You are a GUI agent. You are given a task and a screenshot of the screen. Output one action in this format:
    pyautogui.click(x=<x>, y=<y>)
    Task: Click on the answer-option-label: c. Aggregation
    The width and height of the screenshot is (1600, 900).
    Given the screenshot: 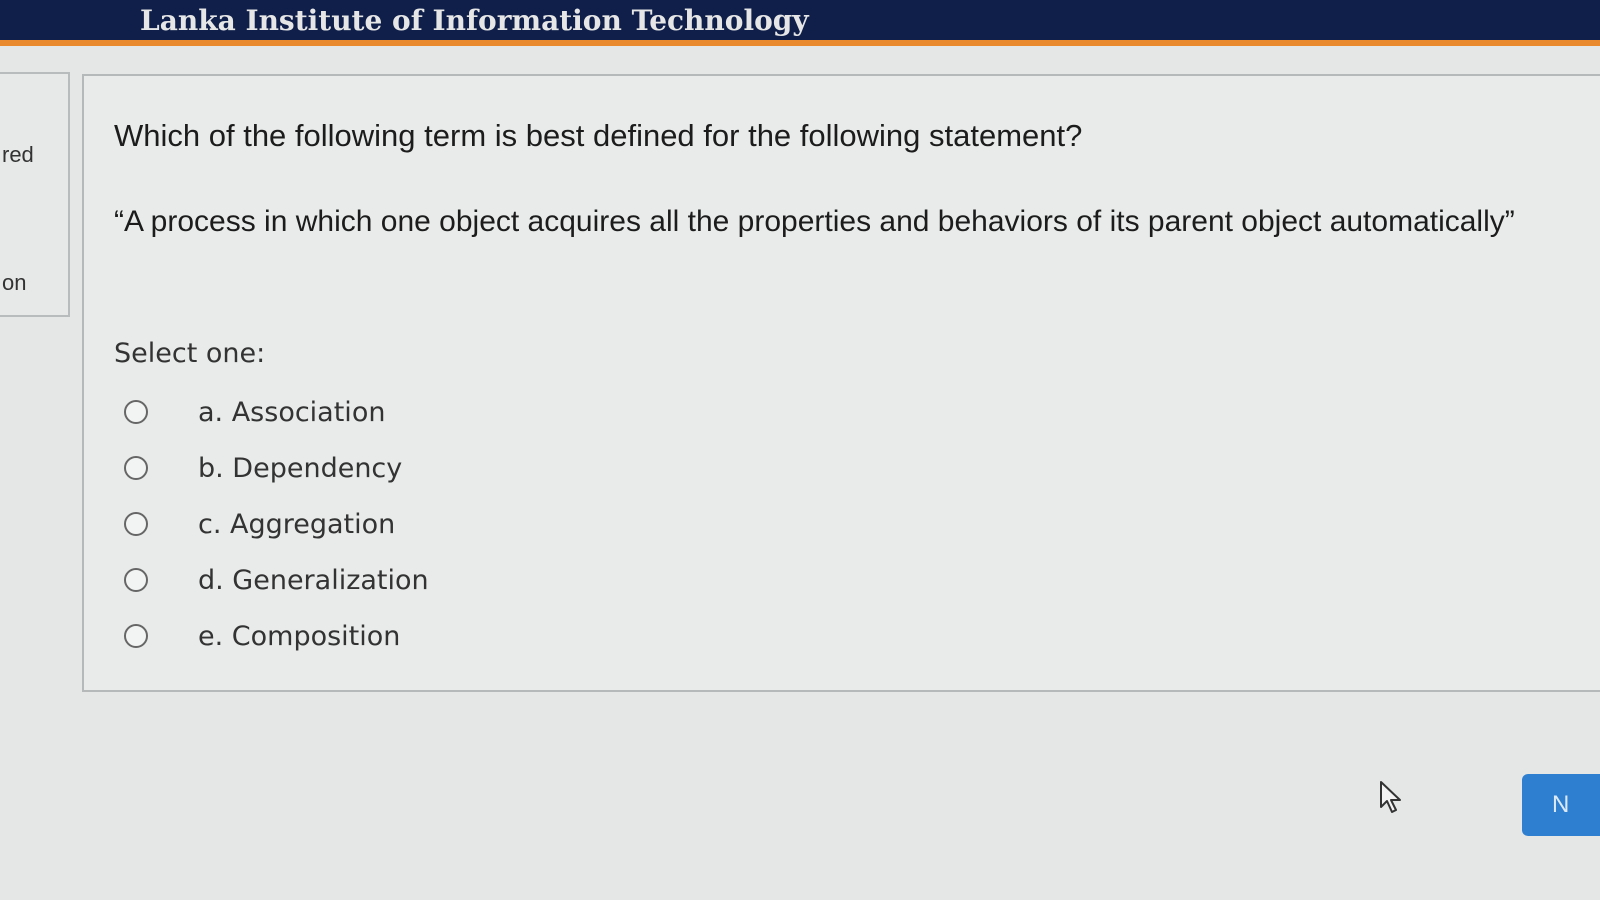 What is the action you would take?
    pyautogui.click(x=296, y=524)
    